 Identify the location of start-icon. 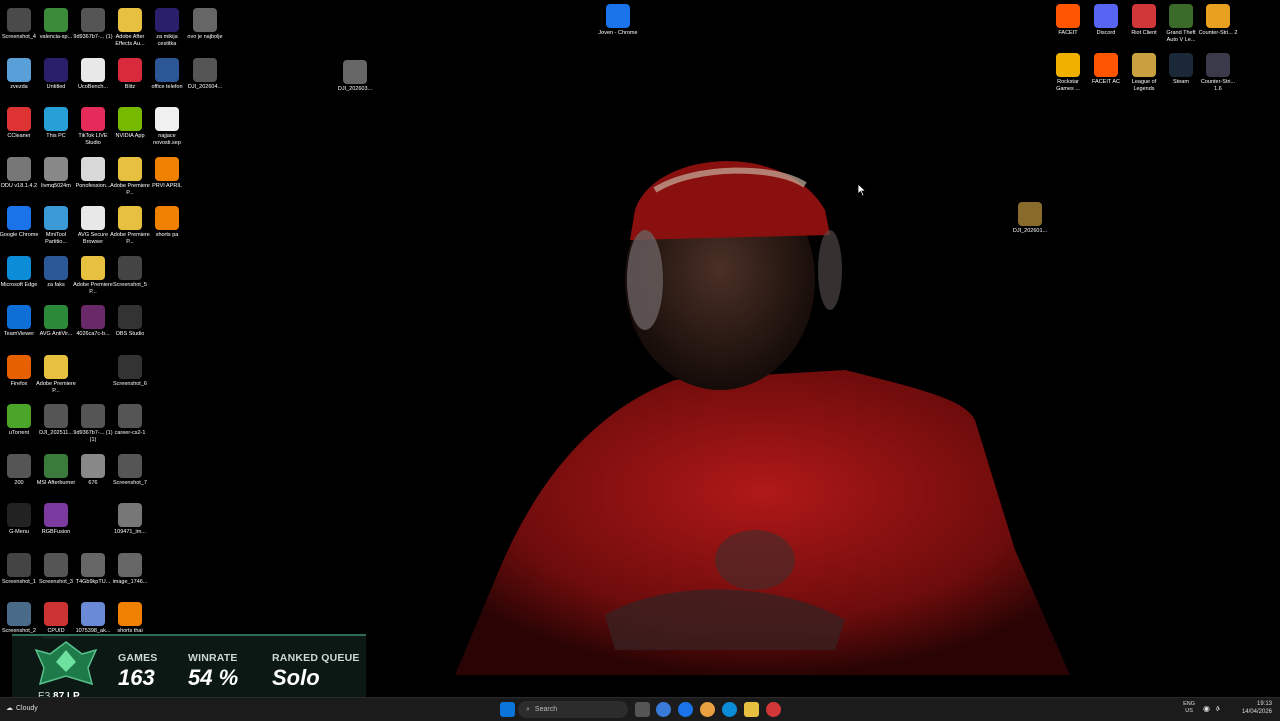
(507, 709).